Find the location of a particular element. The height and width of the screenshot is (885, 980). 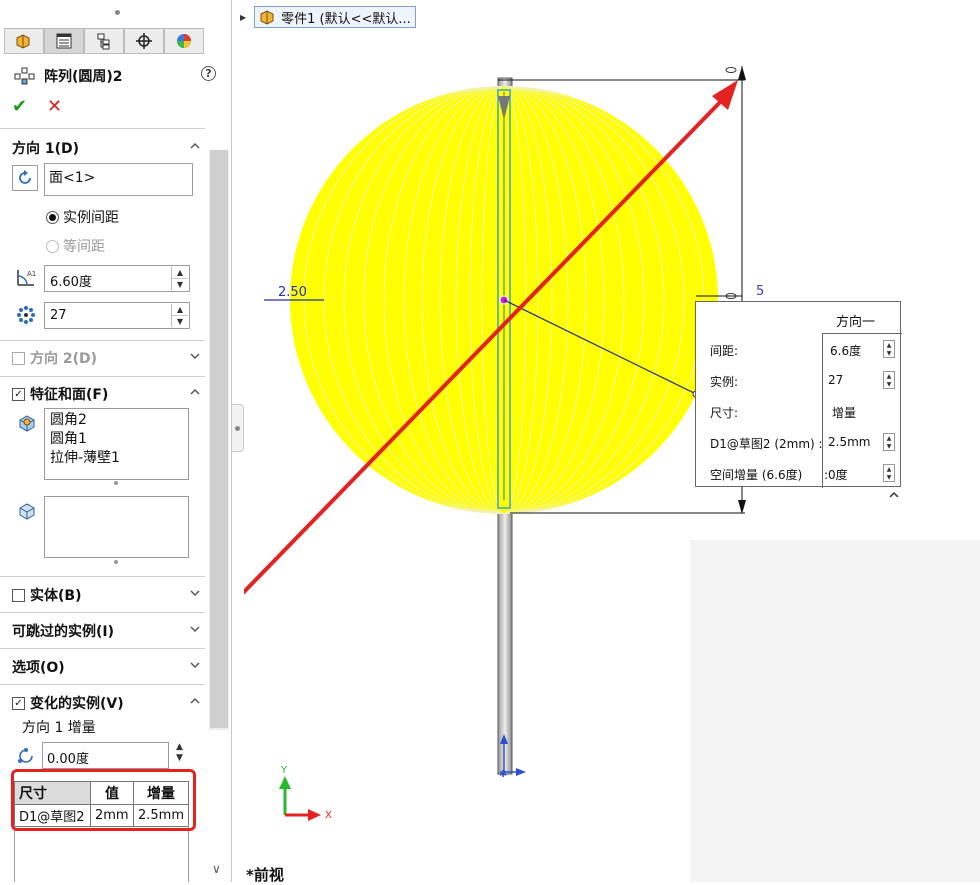

dialog-row-value: :0度 is located at coordinates (836, 474).